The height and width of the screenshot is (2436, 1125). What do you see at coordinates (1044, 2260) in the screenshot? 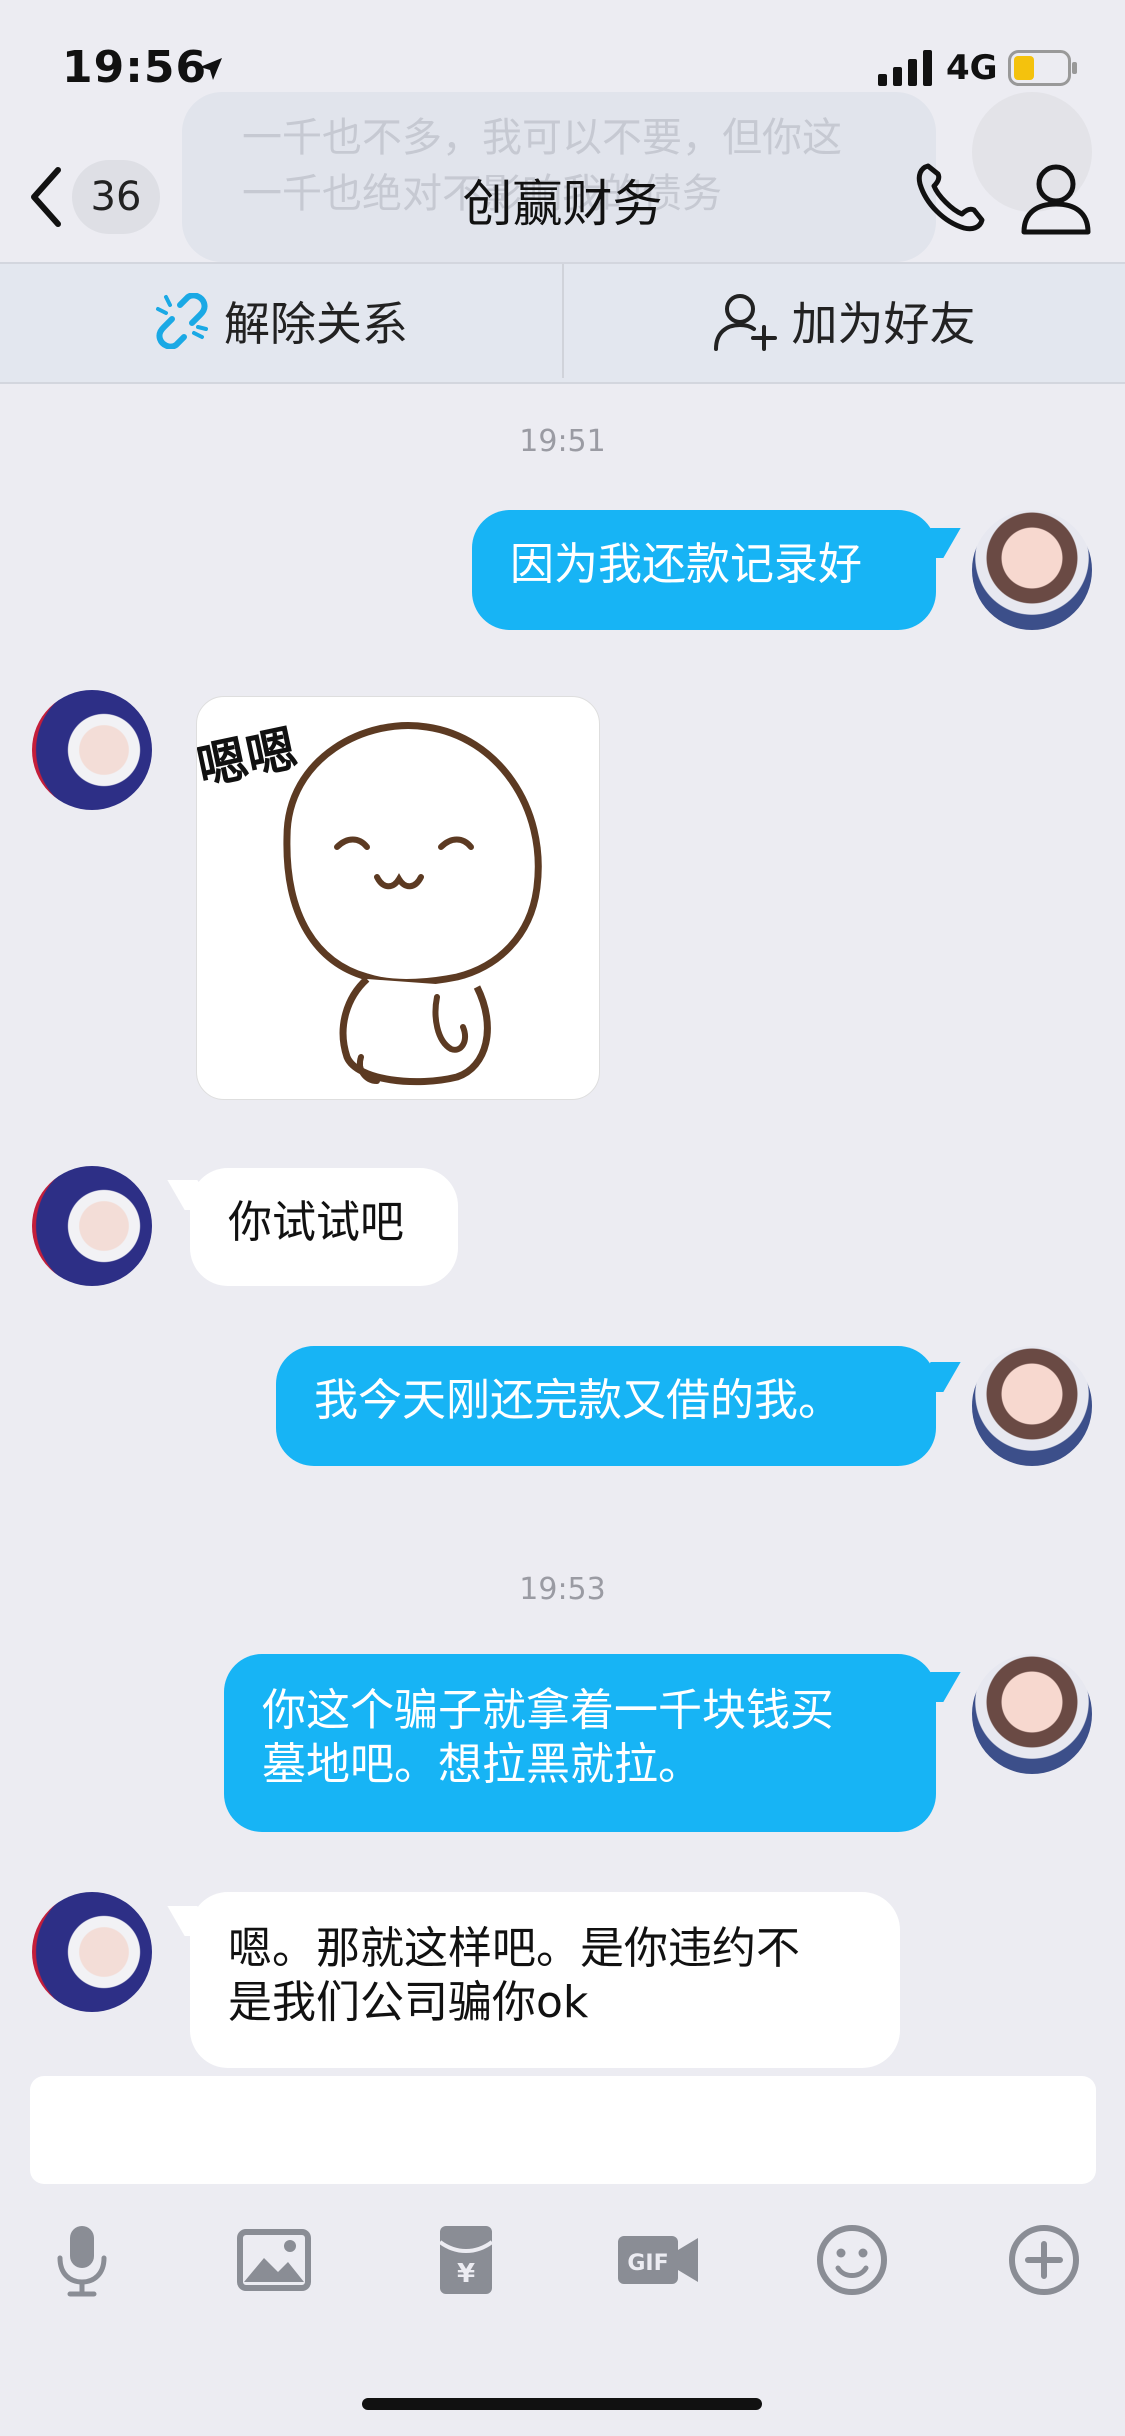
I see `plus-icon` at bounding box center [1044, 2260].